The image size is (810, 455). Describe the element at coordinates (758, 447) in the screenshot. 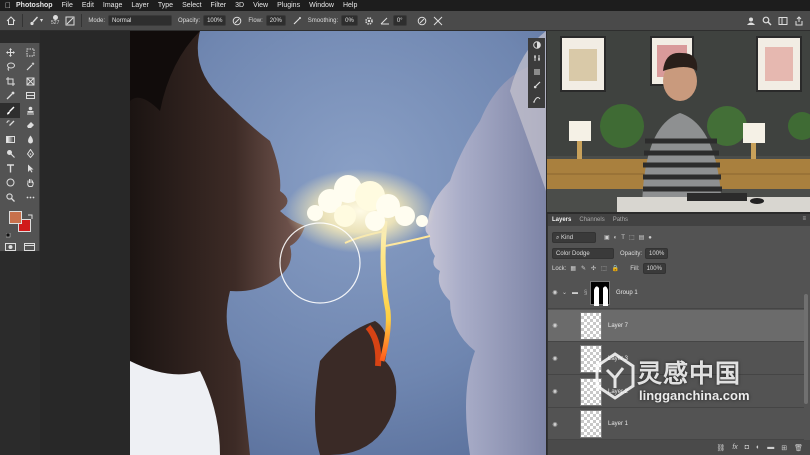

I see `adjustment-layer-icon: ◐` at that location.